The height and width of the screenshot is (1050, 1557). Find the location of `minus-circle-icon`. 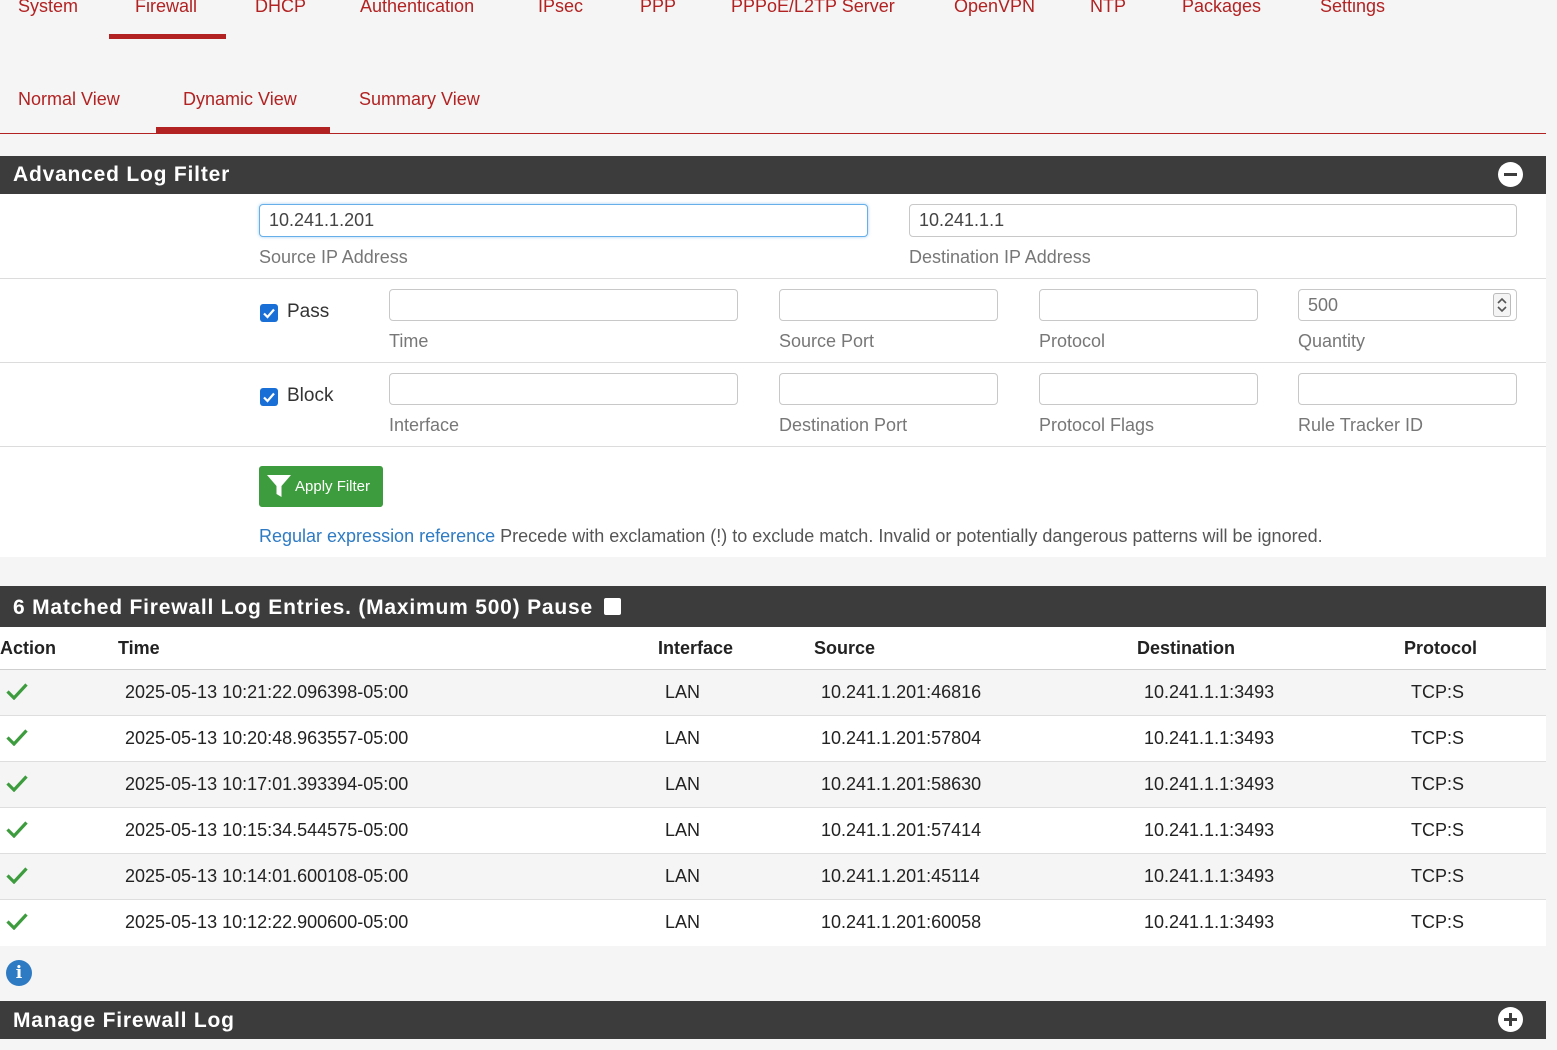

minus-circle-icon is located at coordinates (1510, 174).